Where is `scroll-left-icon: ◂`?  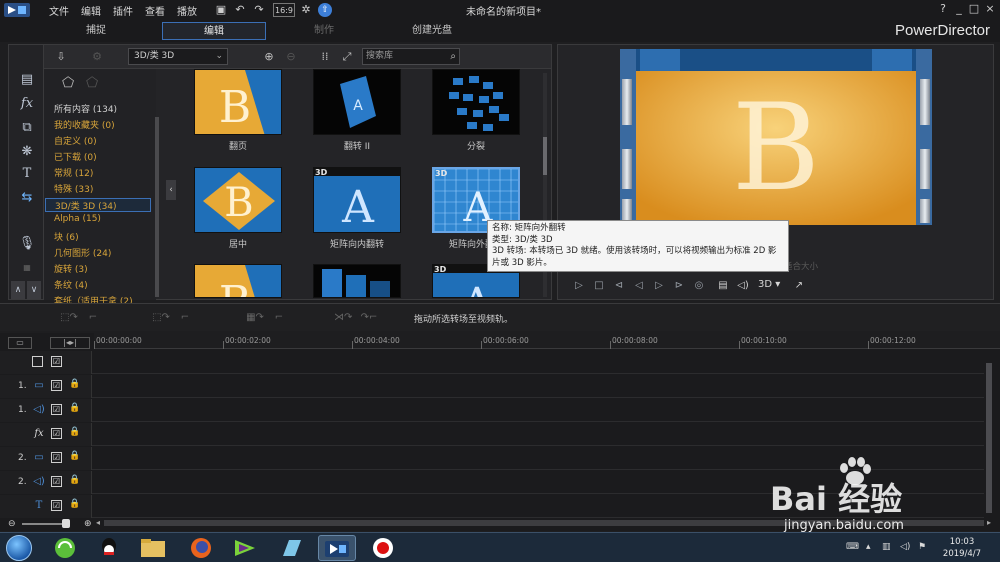
scroll-left-icon: ◂ is located at coordinates (98, 522).